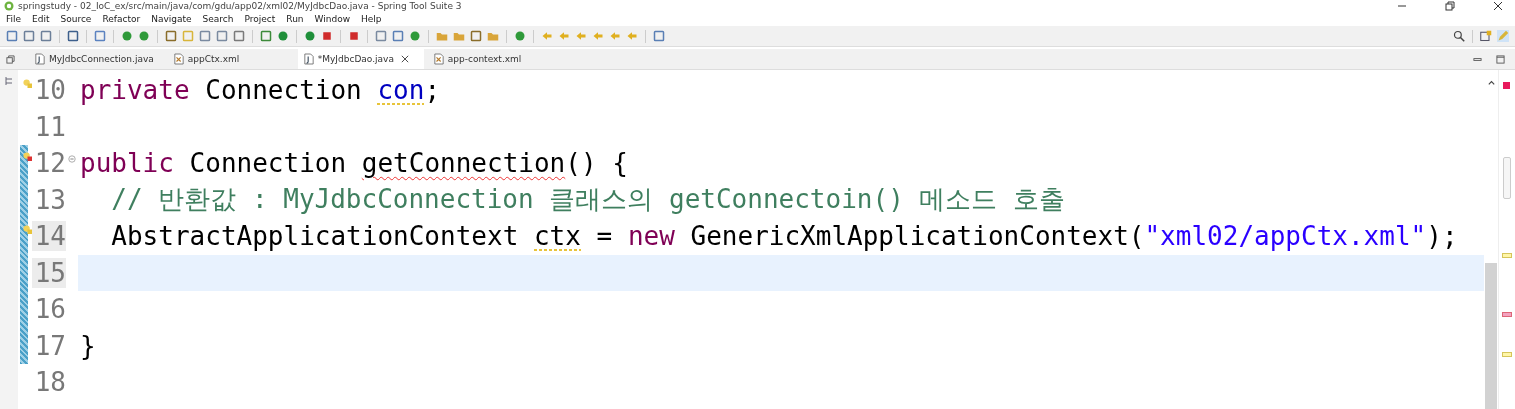 This screenshot has width=1515, height=409. I want to click on menu-item: Project, so click(260, 19).